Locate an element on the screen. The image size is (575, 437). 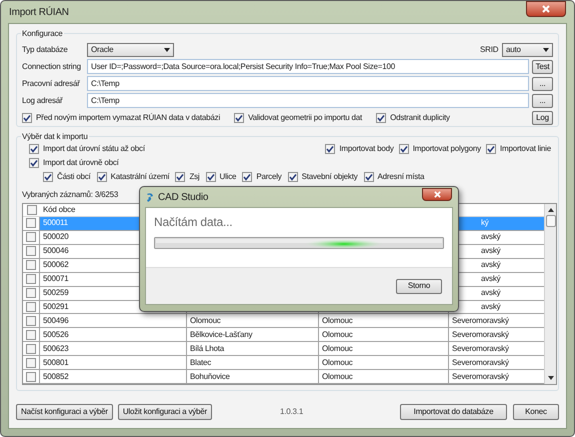
scrollbar is located at coordinates (550, 294).